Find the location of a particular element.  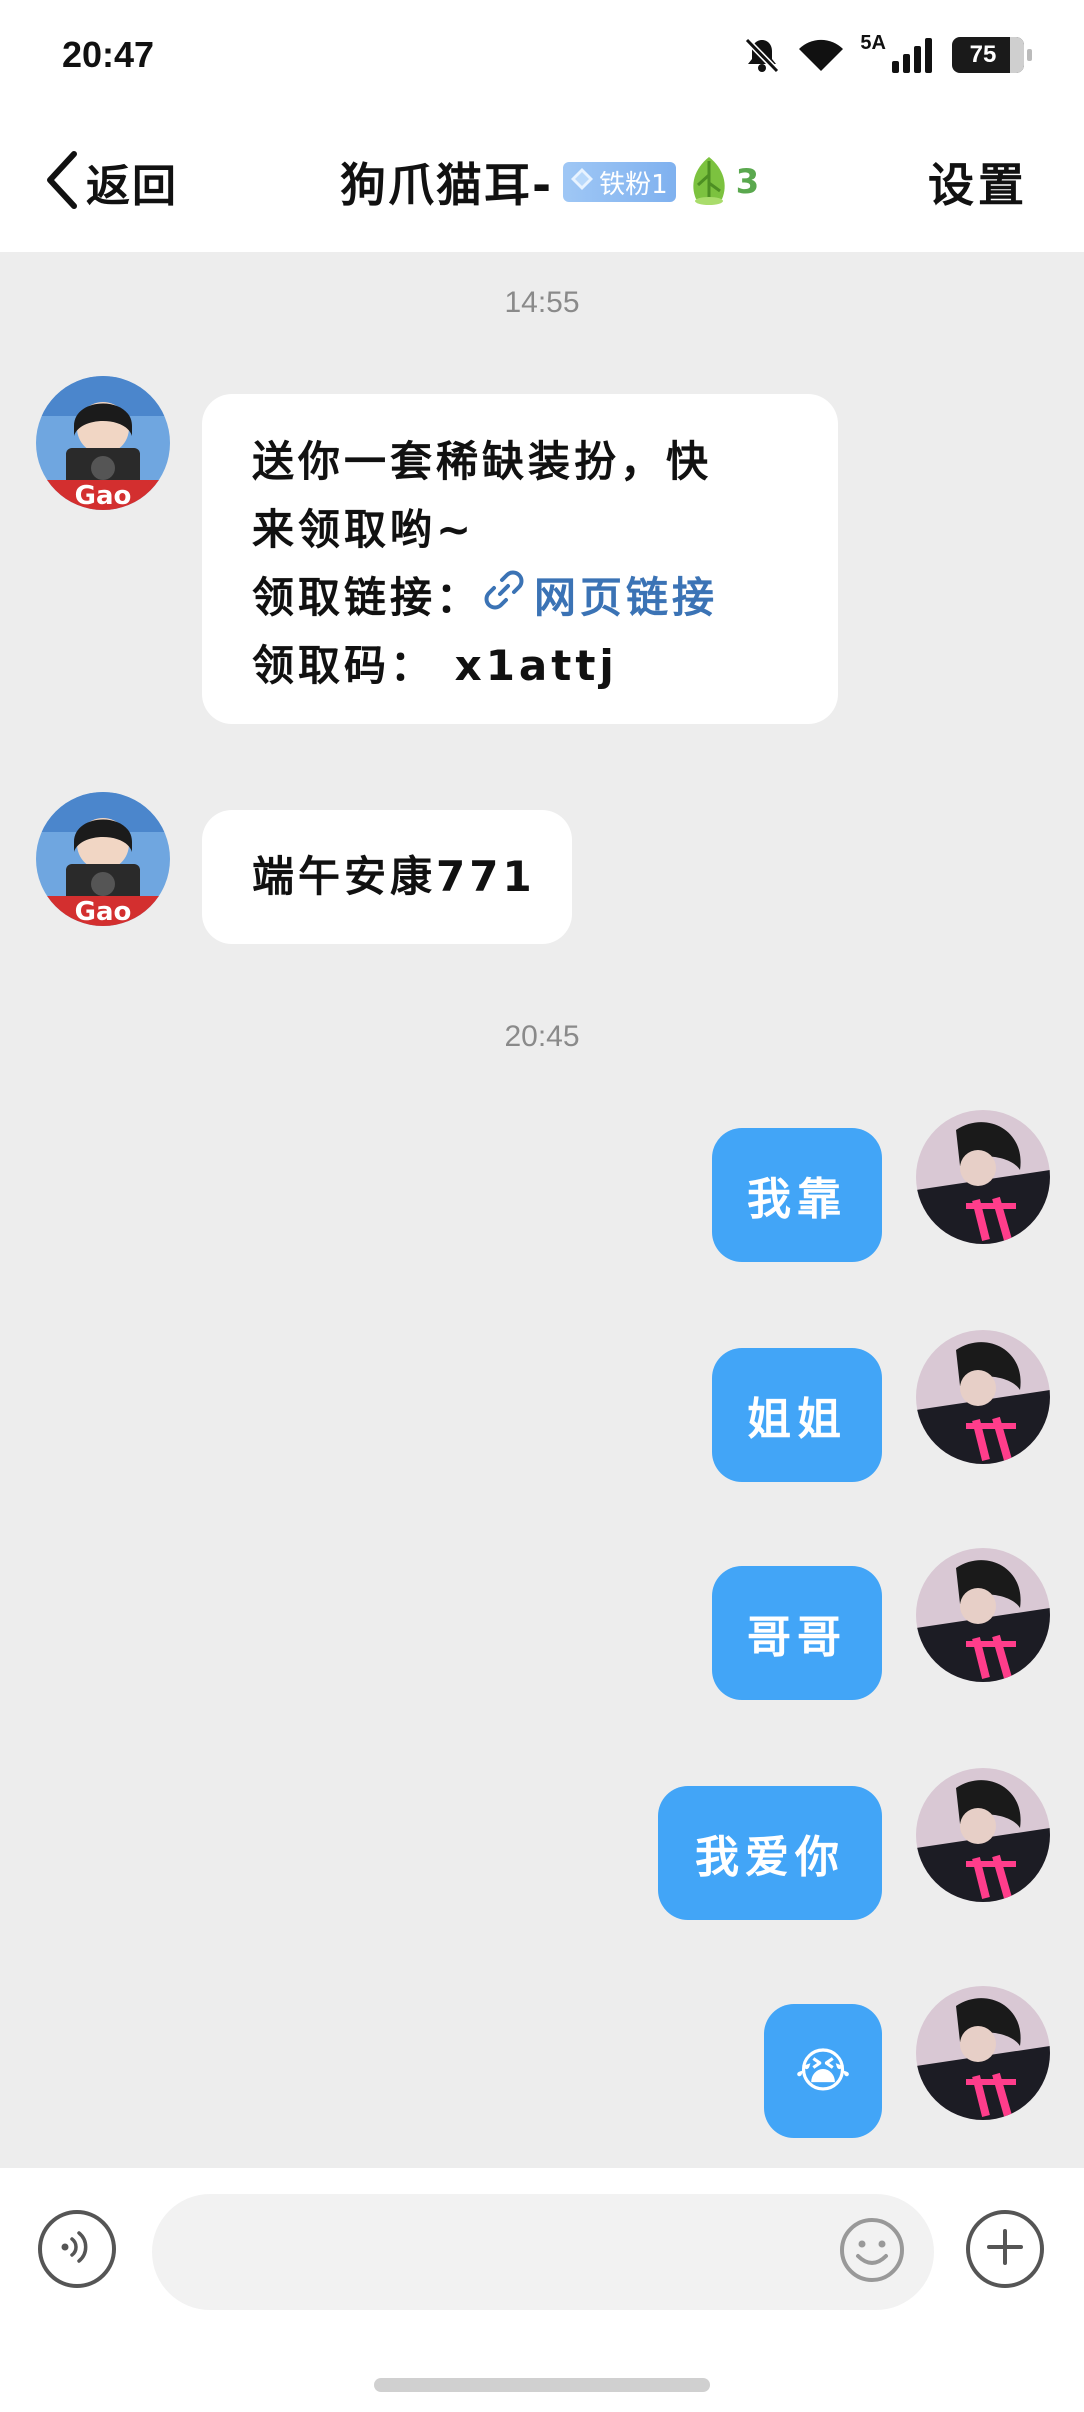

status-icons: 5A 75 is located at coordinates (887, 55).